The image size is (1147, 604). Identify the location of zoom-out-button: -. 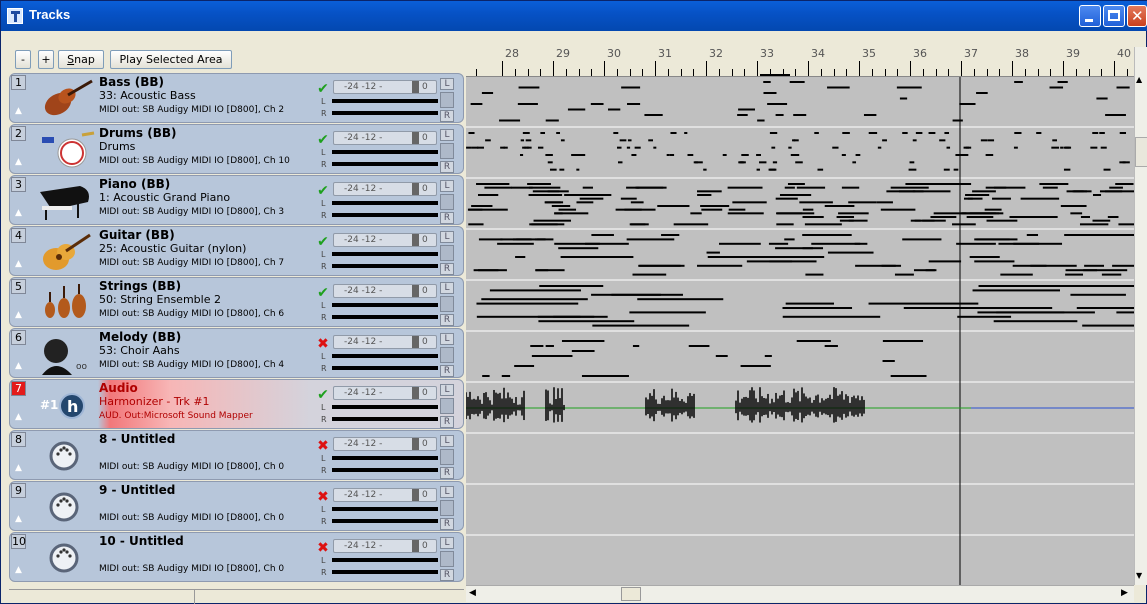
(23, 59).